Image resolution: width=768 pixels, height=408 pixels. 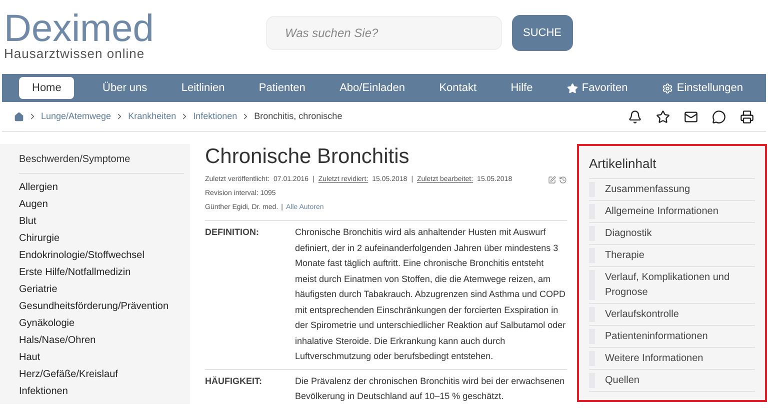 I want to click on nav-tab: Favoriten, so click(x=597, y=88).